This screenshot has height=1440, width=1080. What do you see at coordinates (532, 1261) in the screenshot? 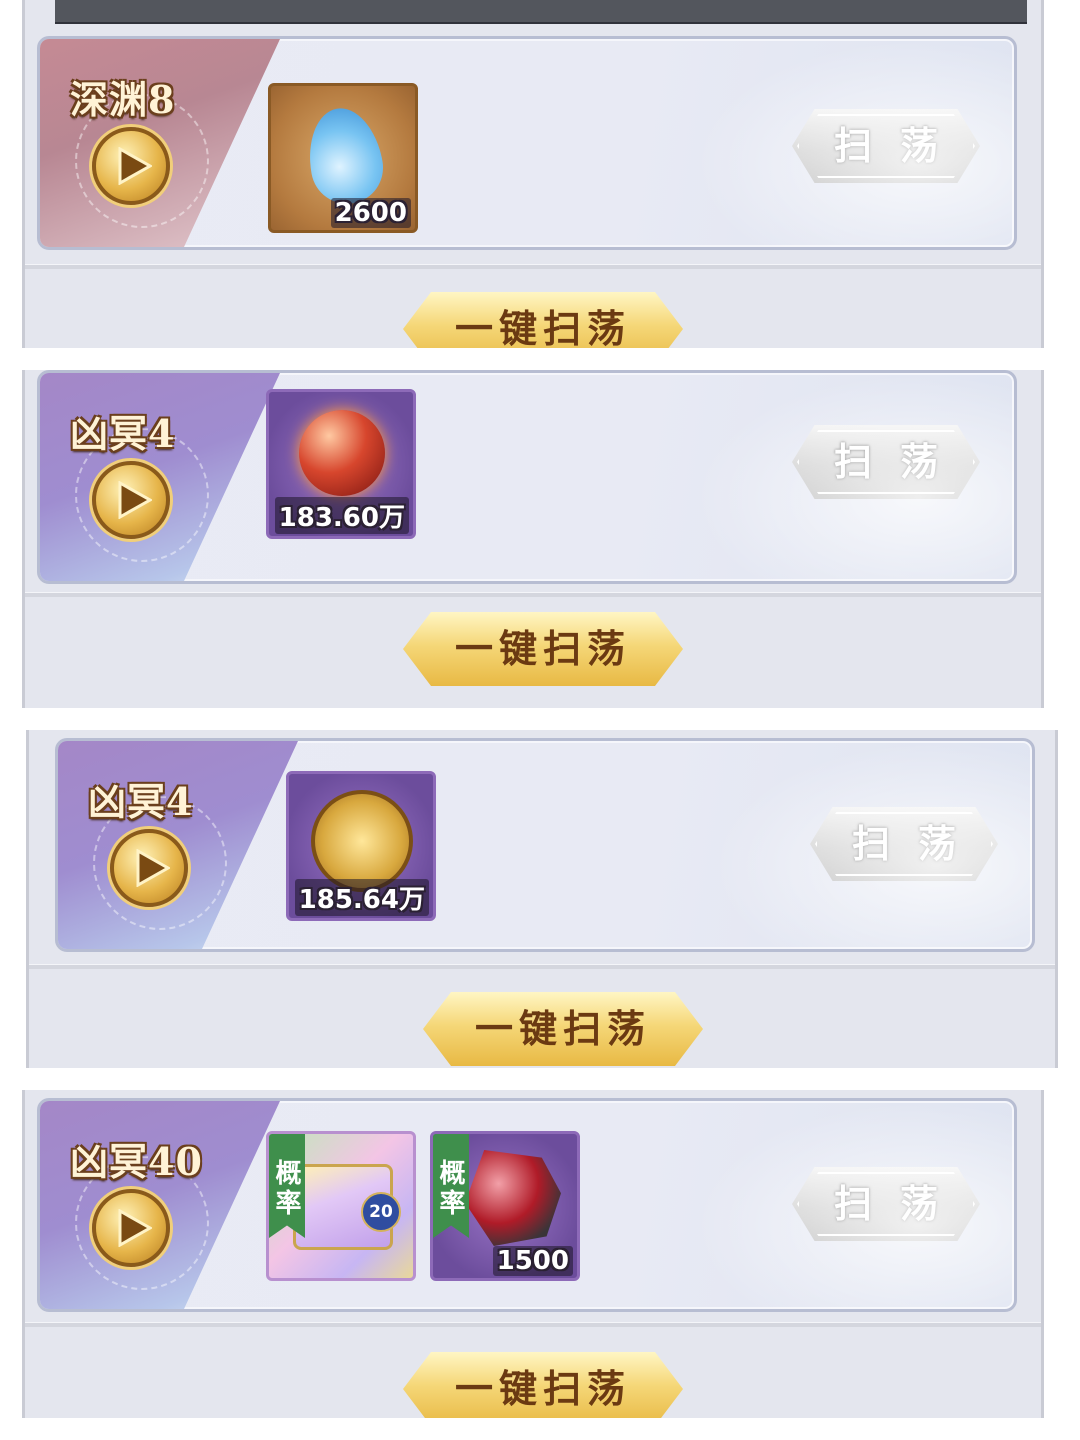
I see `item-quantity: 1500` at bounding box center [532, 1261].